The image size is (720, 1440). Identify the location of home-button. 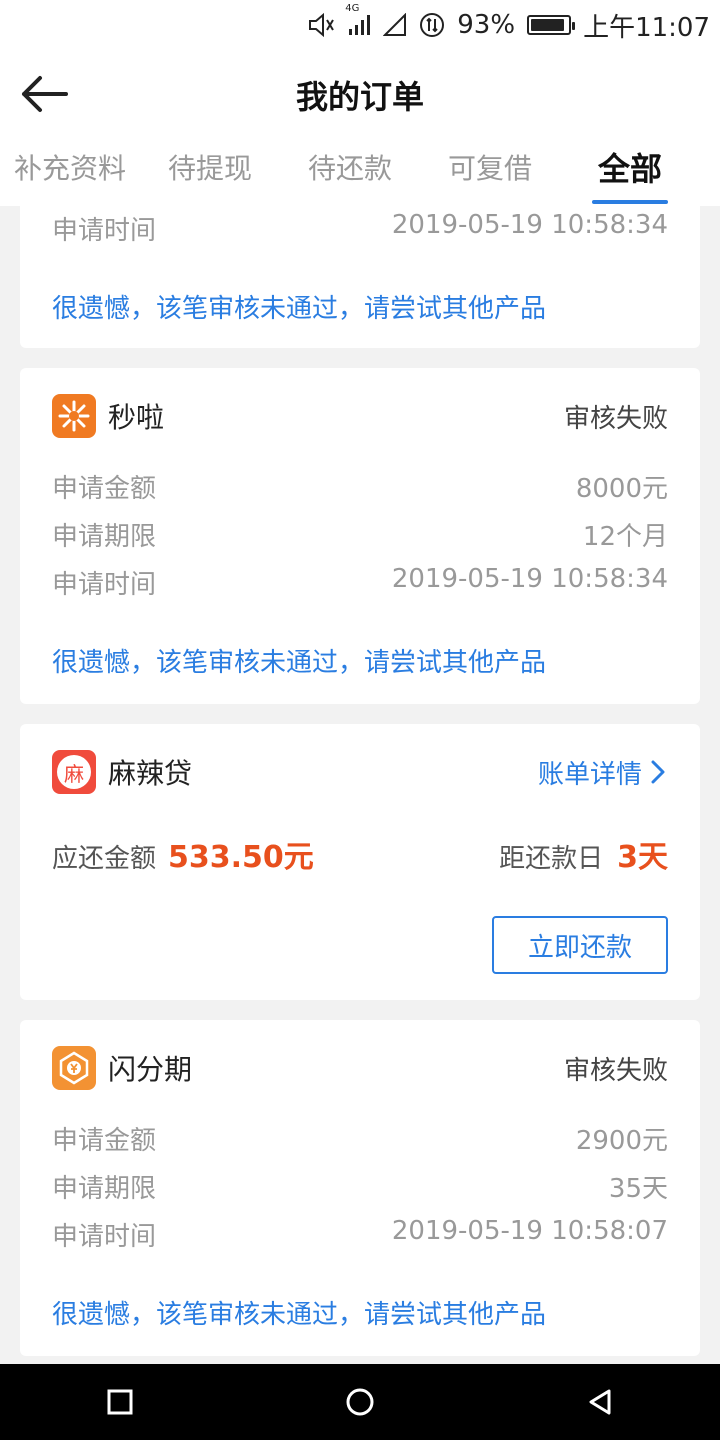
(360, 1402).